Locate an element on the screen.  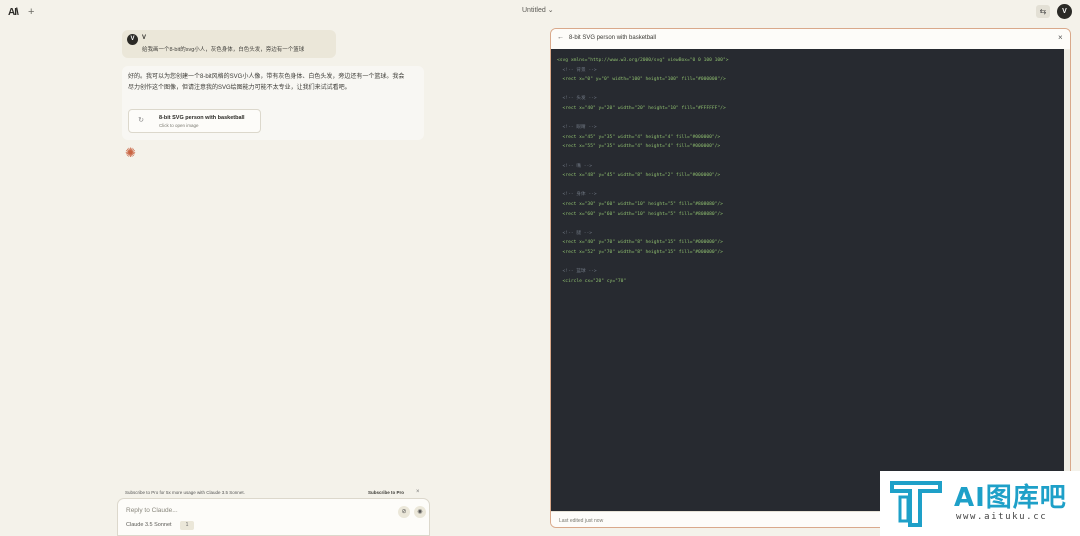
model-badge: 1 is located at coordinates (187, 525).